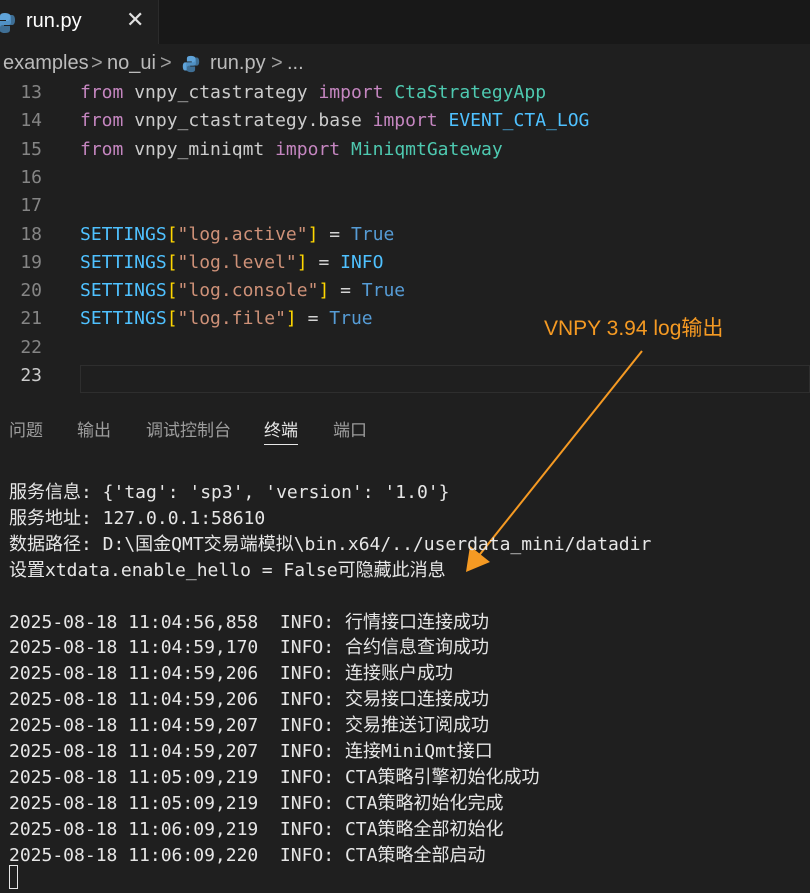  What do you see at coordinates (137, 518) in the screenshot?
I see `terminal-line: 服务地址: 127.0.0.1:58610` at bounding box center [137, 518].